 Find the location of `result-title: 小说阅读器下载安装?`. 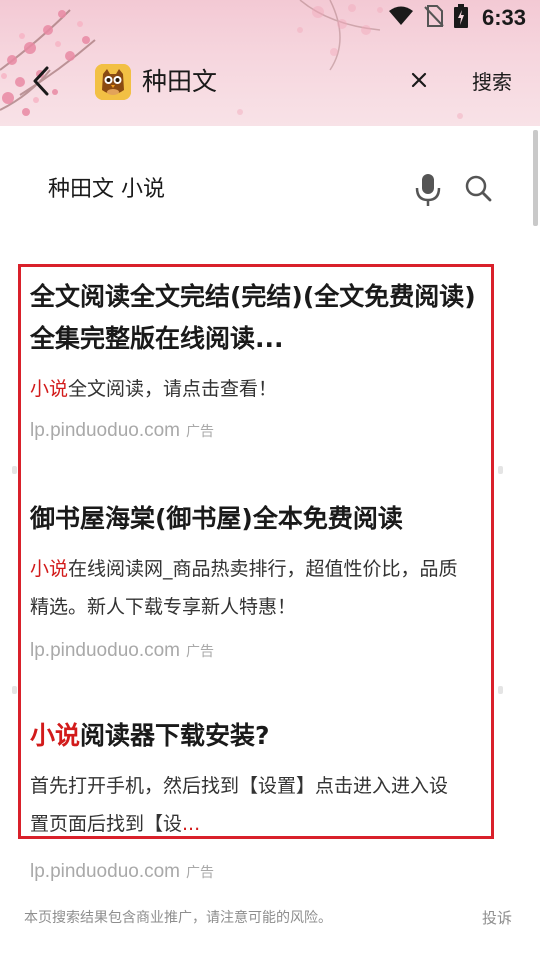

result-title: 小说阅读器下载安装? is located at coordinates (265, 736).